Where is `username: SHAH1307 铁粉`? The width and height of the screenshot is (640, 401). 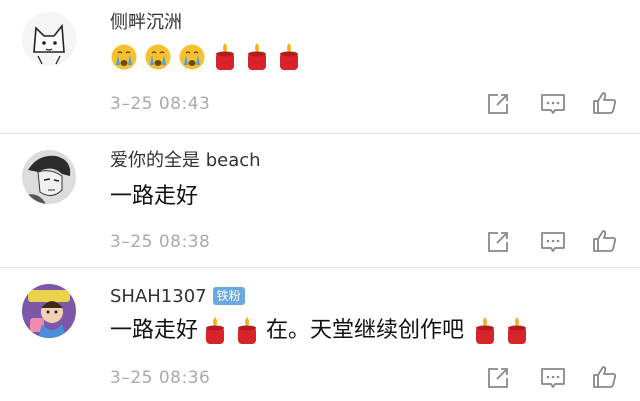
username: SHAH1307 铁粉 is located at coordinates (177, 297).